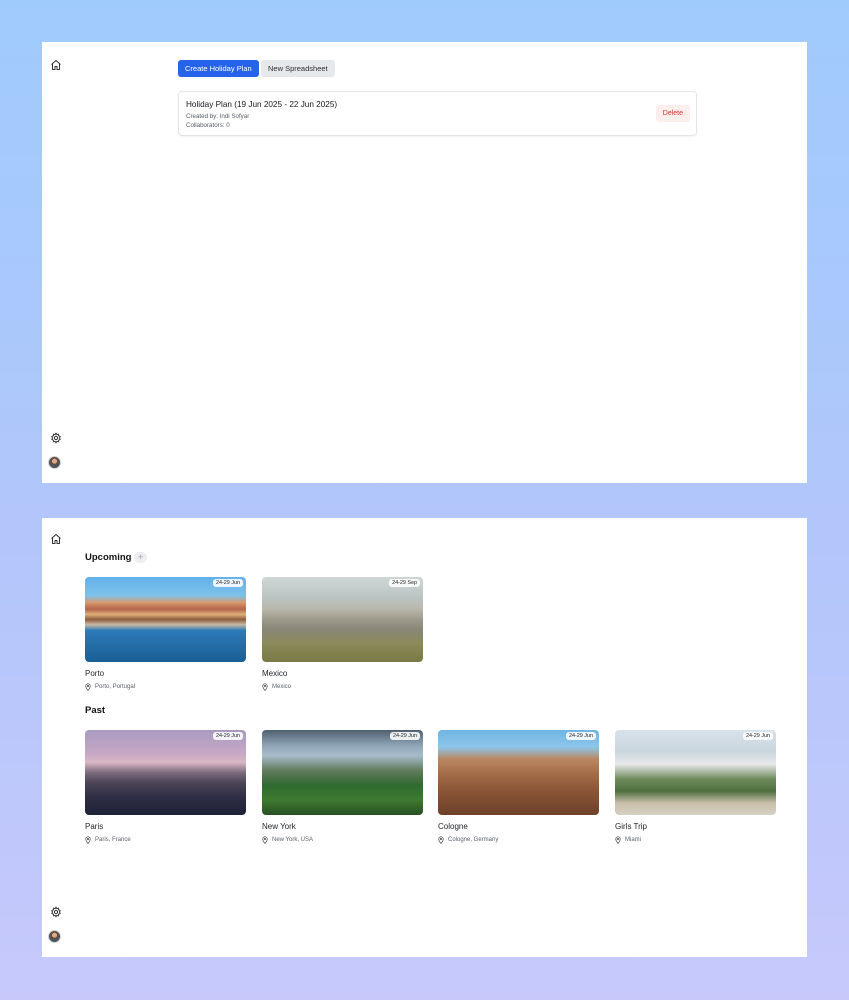 Image resolution: width=849 pixels, height=1000 pixels. Describe the element at coordinates (473, 840) in the screenshot. I see `trip-location-text: Cologne, Germany` at that location.